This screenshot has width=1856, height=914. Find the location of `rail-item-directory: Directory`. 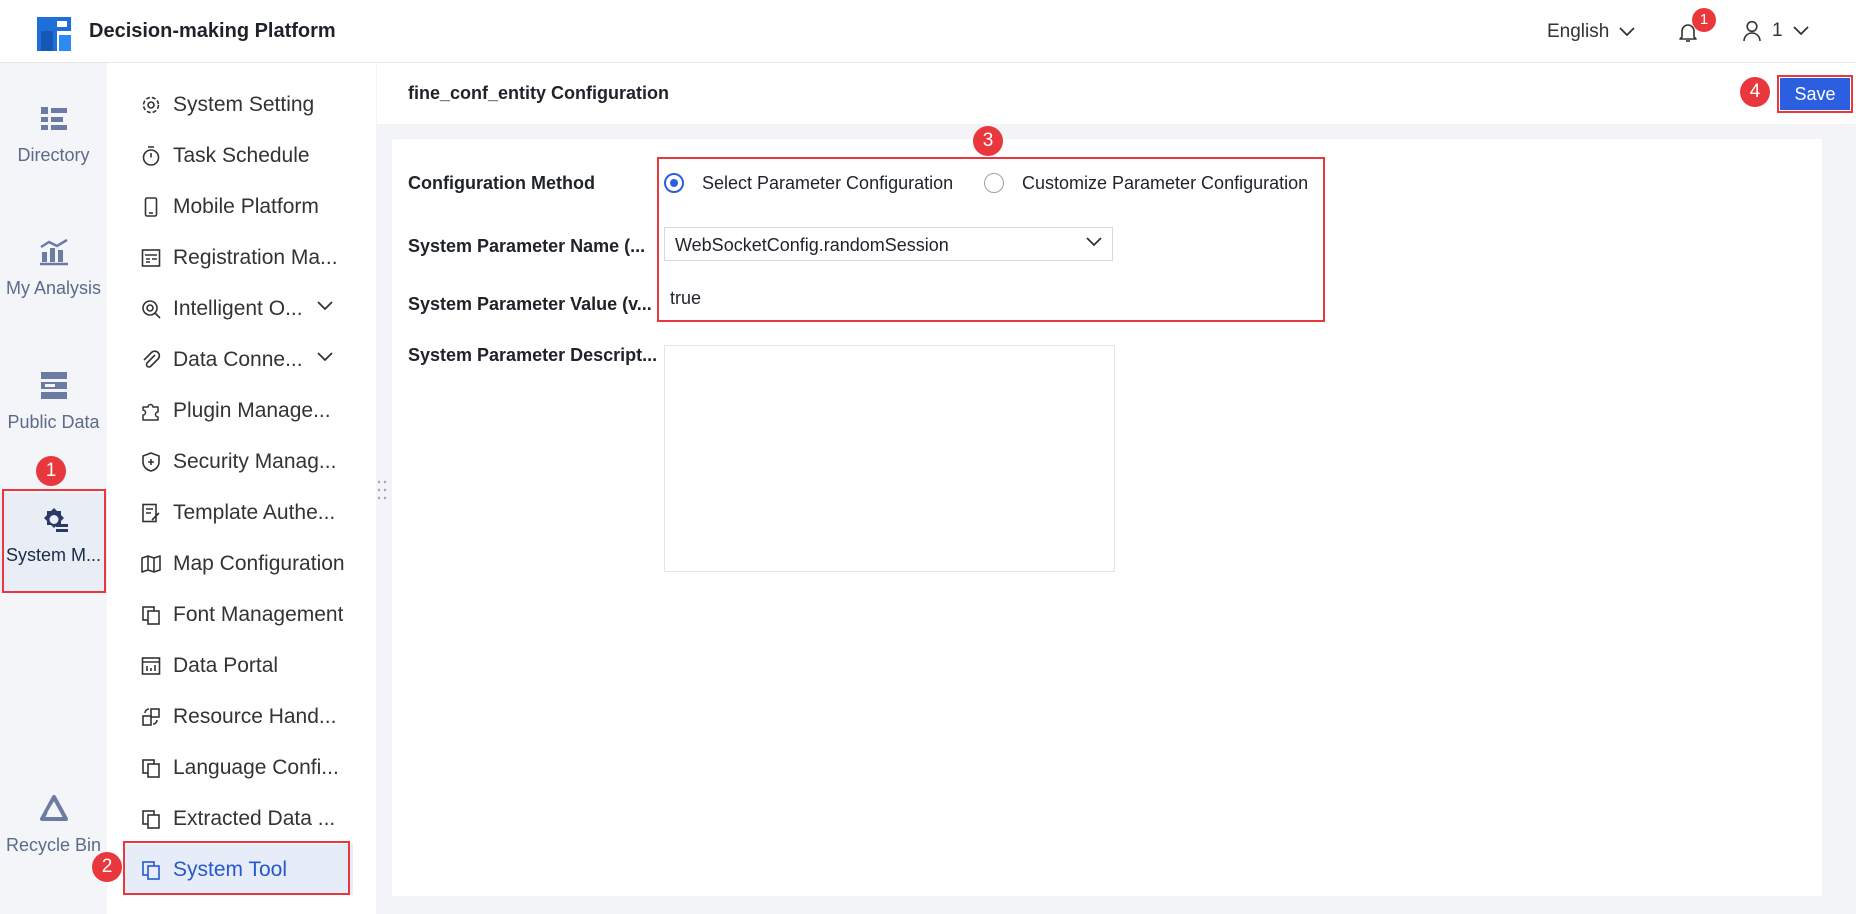

rail-item-directory: Directory is located at coordinates (53, 160).